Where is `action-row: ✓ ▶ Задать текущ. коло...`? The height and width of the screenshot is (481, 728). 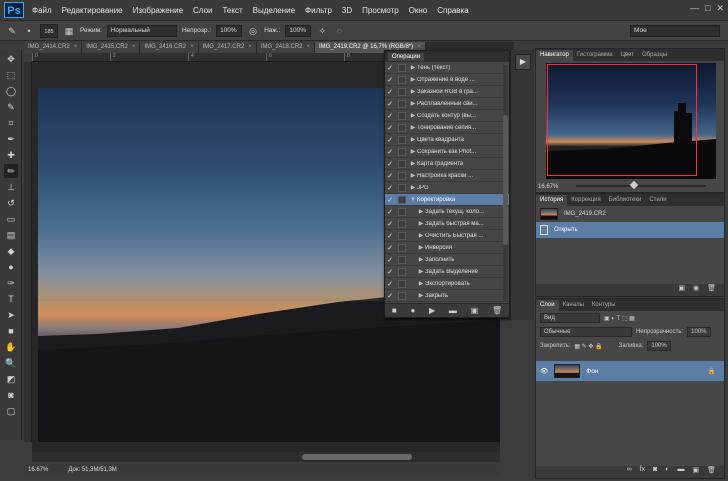
action-row: ✓ ▶ Задать текущ. коло... is located at coordinates (447, 212).